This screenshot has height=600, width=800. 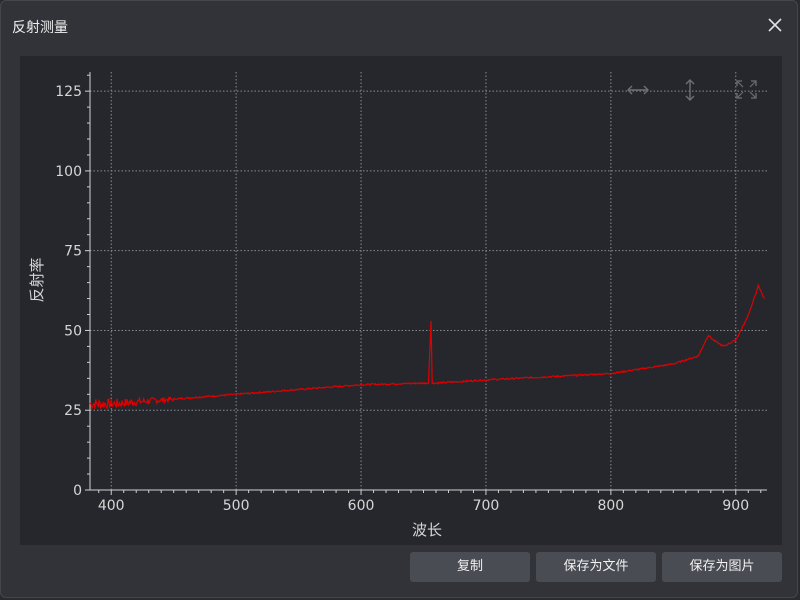 I want to click on x-tick-label: 800, so click(x=610, y=506).